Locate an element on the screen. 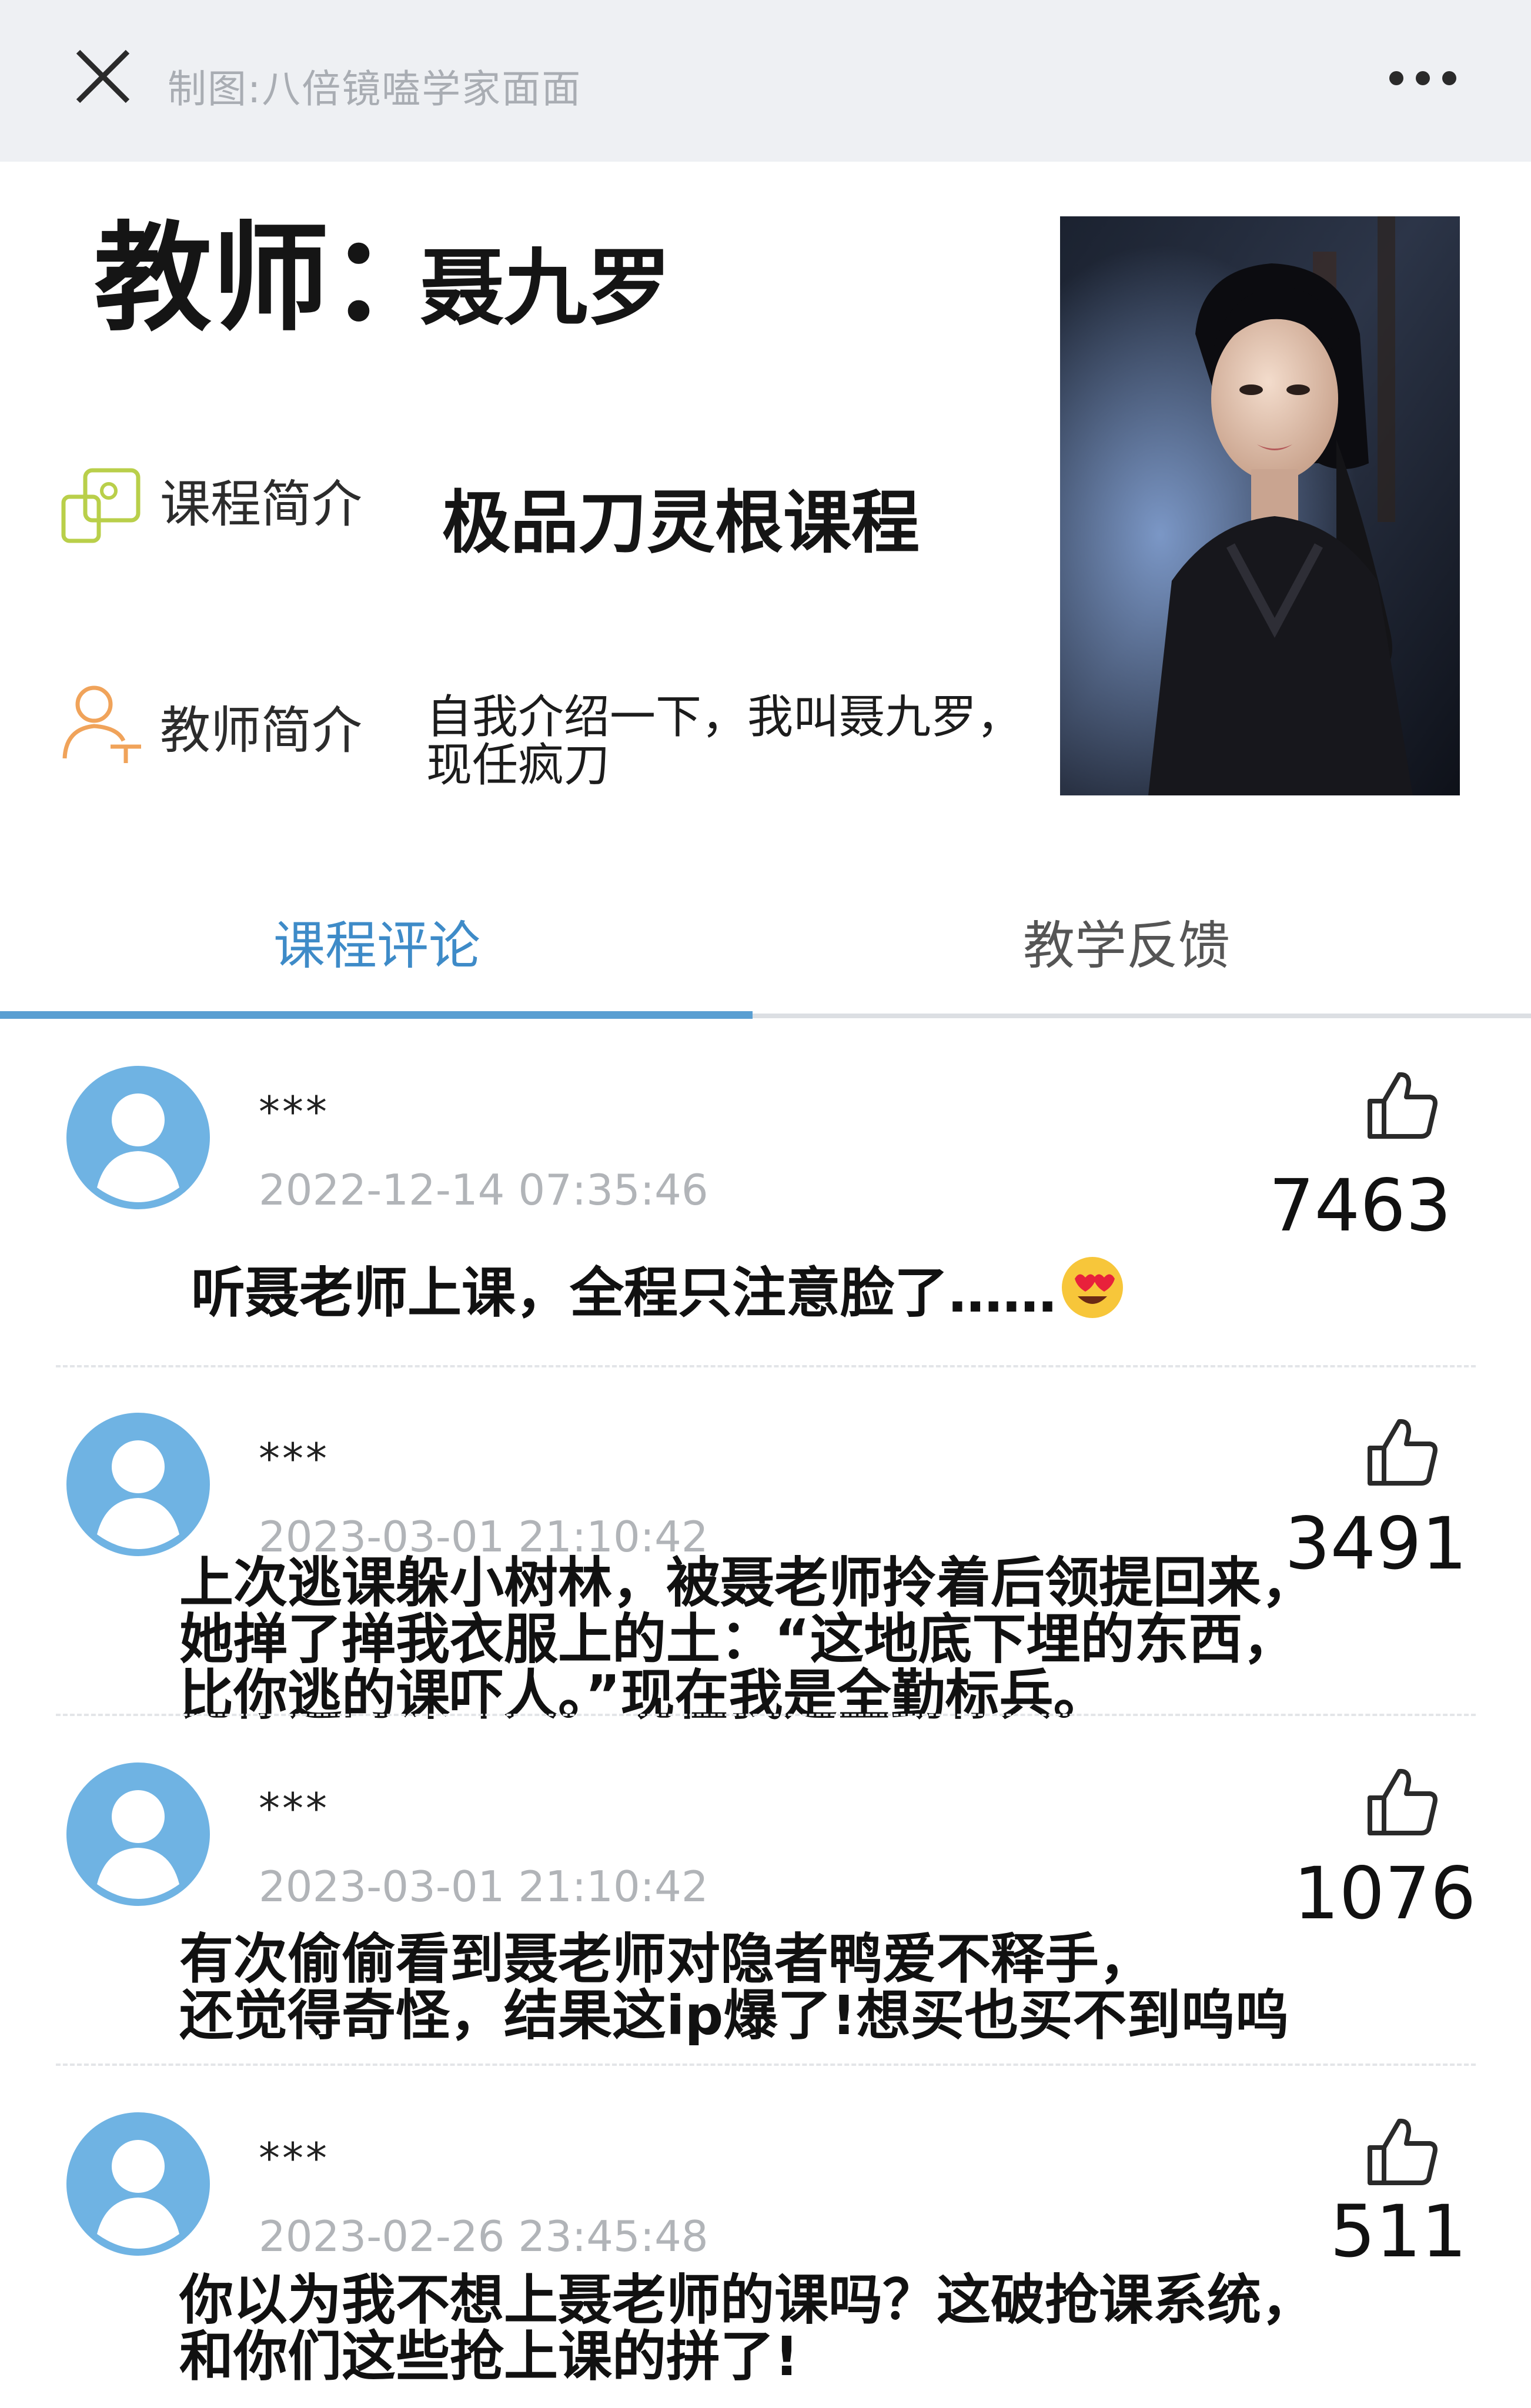 This screenshot has height=2408, width=1531. comment-text-line: 上次逃课躲小树林，被聂老师拎着后领提回来， is located at coordinates (747, 1582).